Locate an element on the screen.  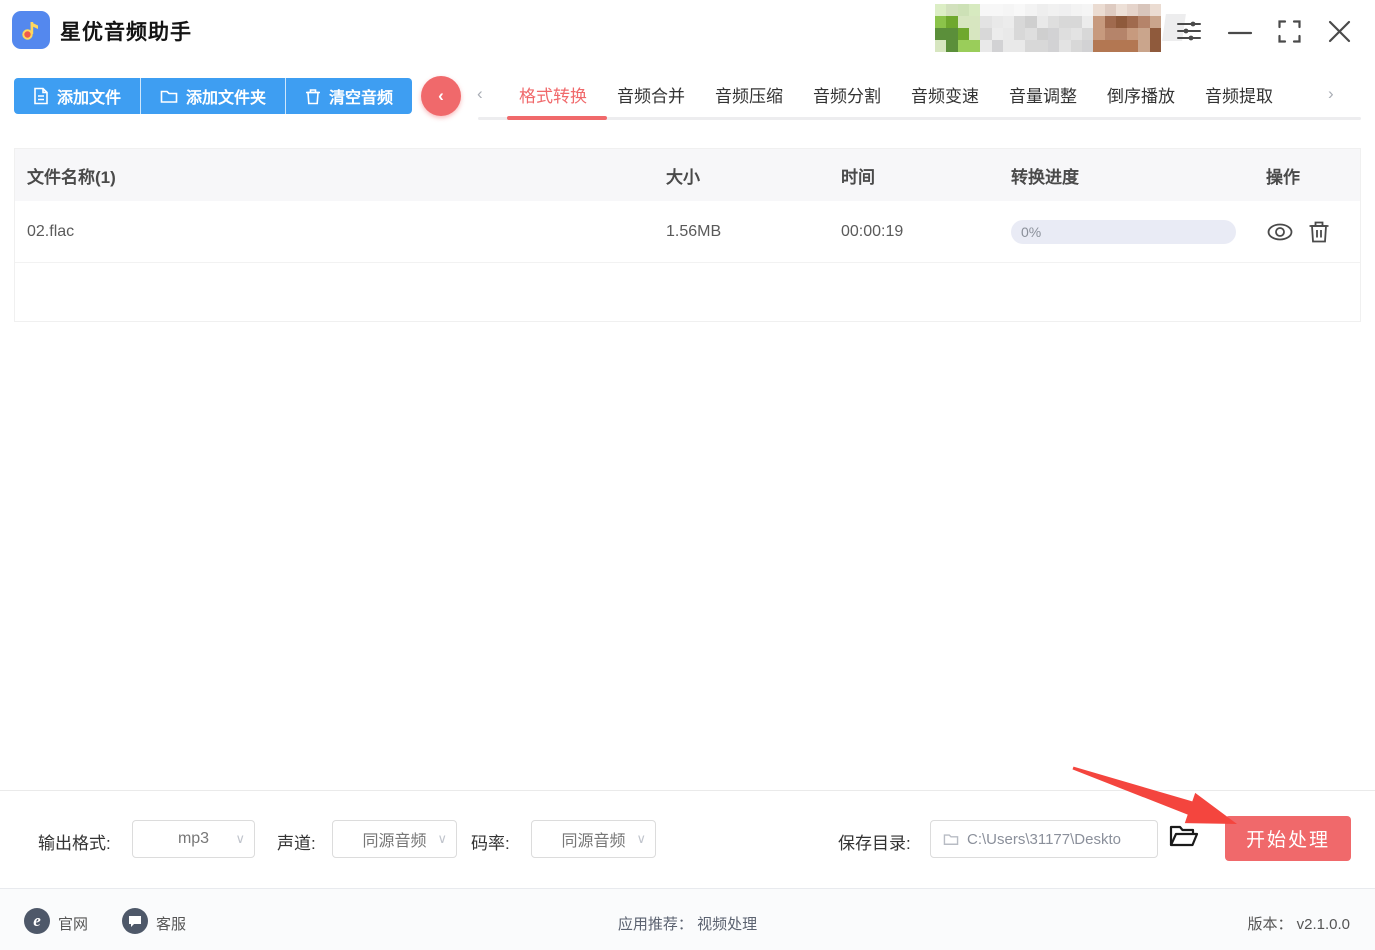
table-header-row: 文件名称(1) 大小 时间 转换进度 操作 is located at coordinates (687, 175).